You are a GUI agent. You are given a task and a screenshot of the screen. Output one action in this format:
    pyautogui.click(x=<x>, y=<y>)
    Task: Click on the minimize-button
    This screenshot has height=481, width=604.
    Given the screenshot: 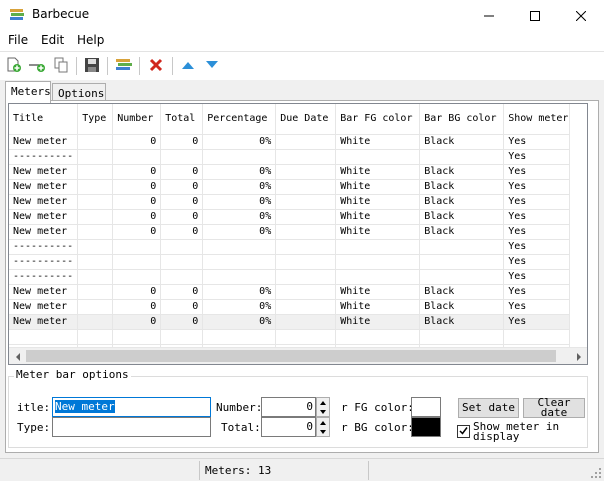 What is the action you would take?
    pyautogui.click(x=489, y=15)
    